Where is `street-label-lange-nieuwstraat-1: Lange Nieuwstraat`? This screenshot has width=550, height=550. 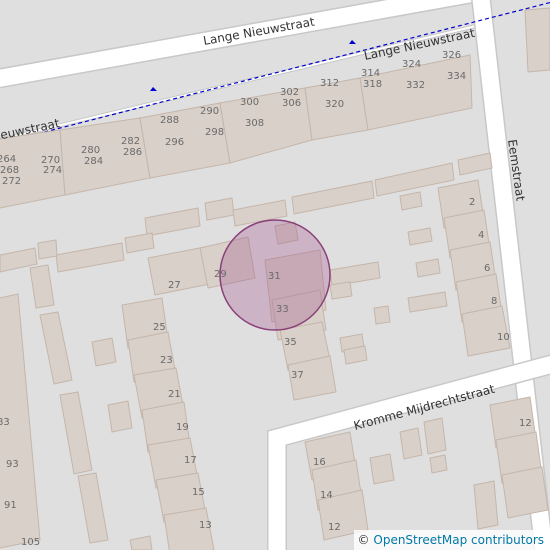
street-label-lange-nieuwstraat-1: Lange Nieuwstraat is located at coordinates (259, 31).